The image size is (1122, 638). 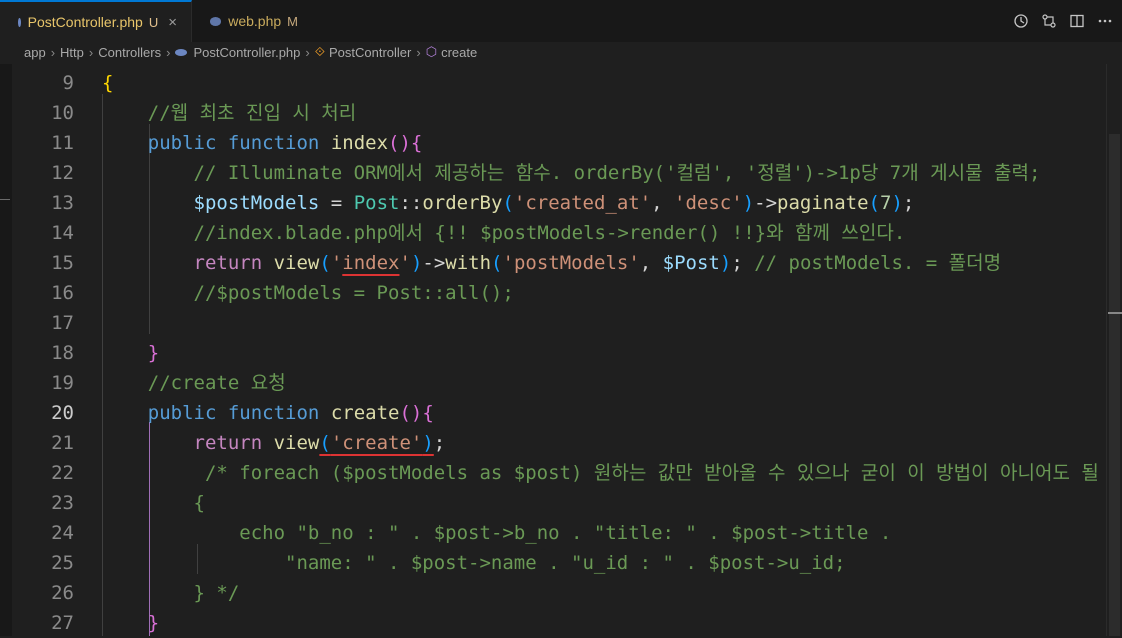 I want to click on vertical-scrollbar, so click(x=1114, y=350).